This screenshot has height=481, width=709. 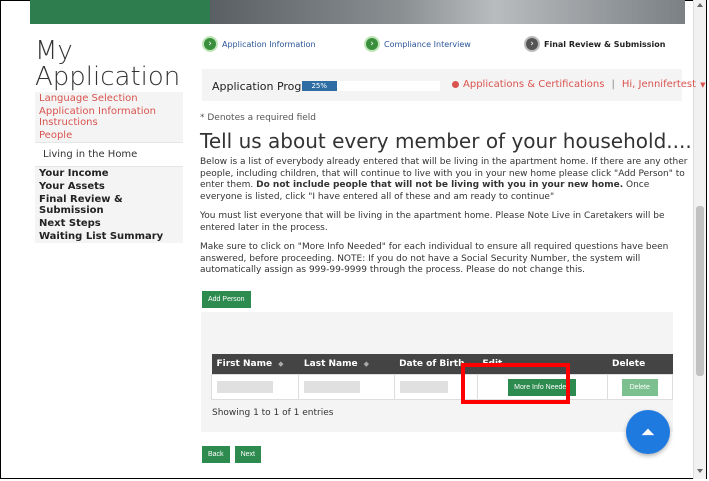 I want to click on chat-button: ⏶, so click(x=648, y=432).